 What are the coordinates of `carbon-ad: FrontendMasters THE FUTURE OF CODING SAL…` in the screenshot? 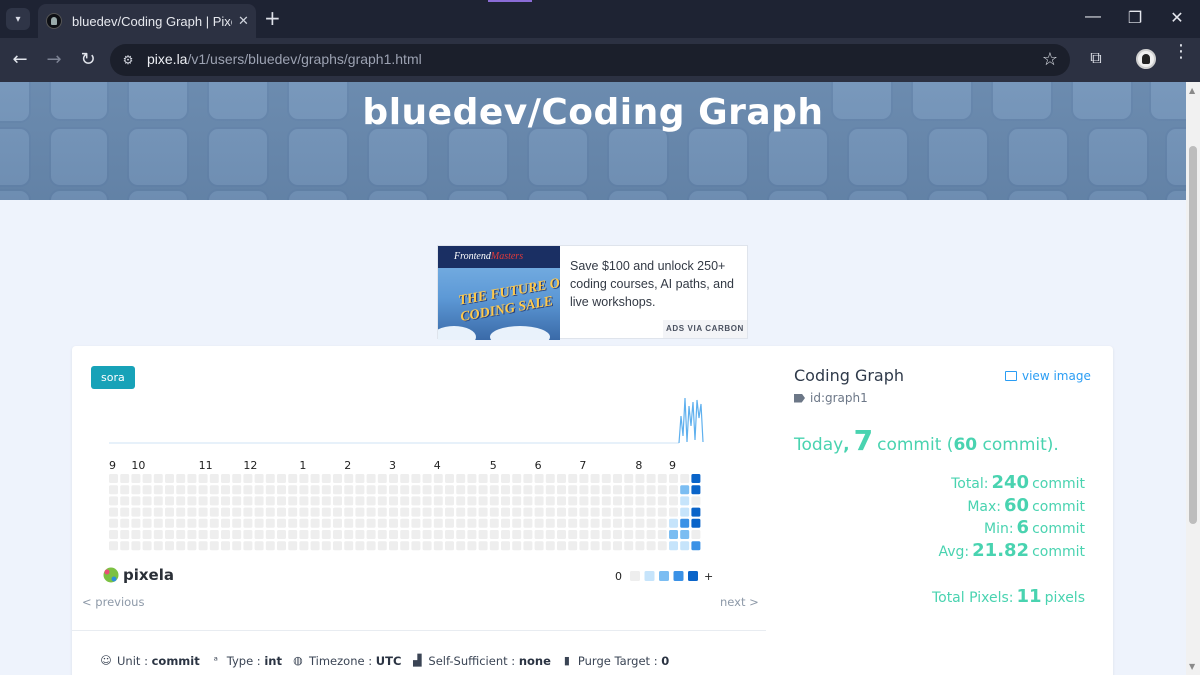 It's located at (592, 292).